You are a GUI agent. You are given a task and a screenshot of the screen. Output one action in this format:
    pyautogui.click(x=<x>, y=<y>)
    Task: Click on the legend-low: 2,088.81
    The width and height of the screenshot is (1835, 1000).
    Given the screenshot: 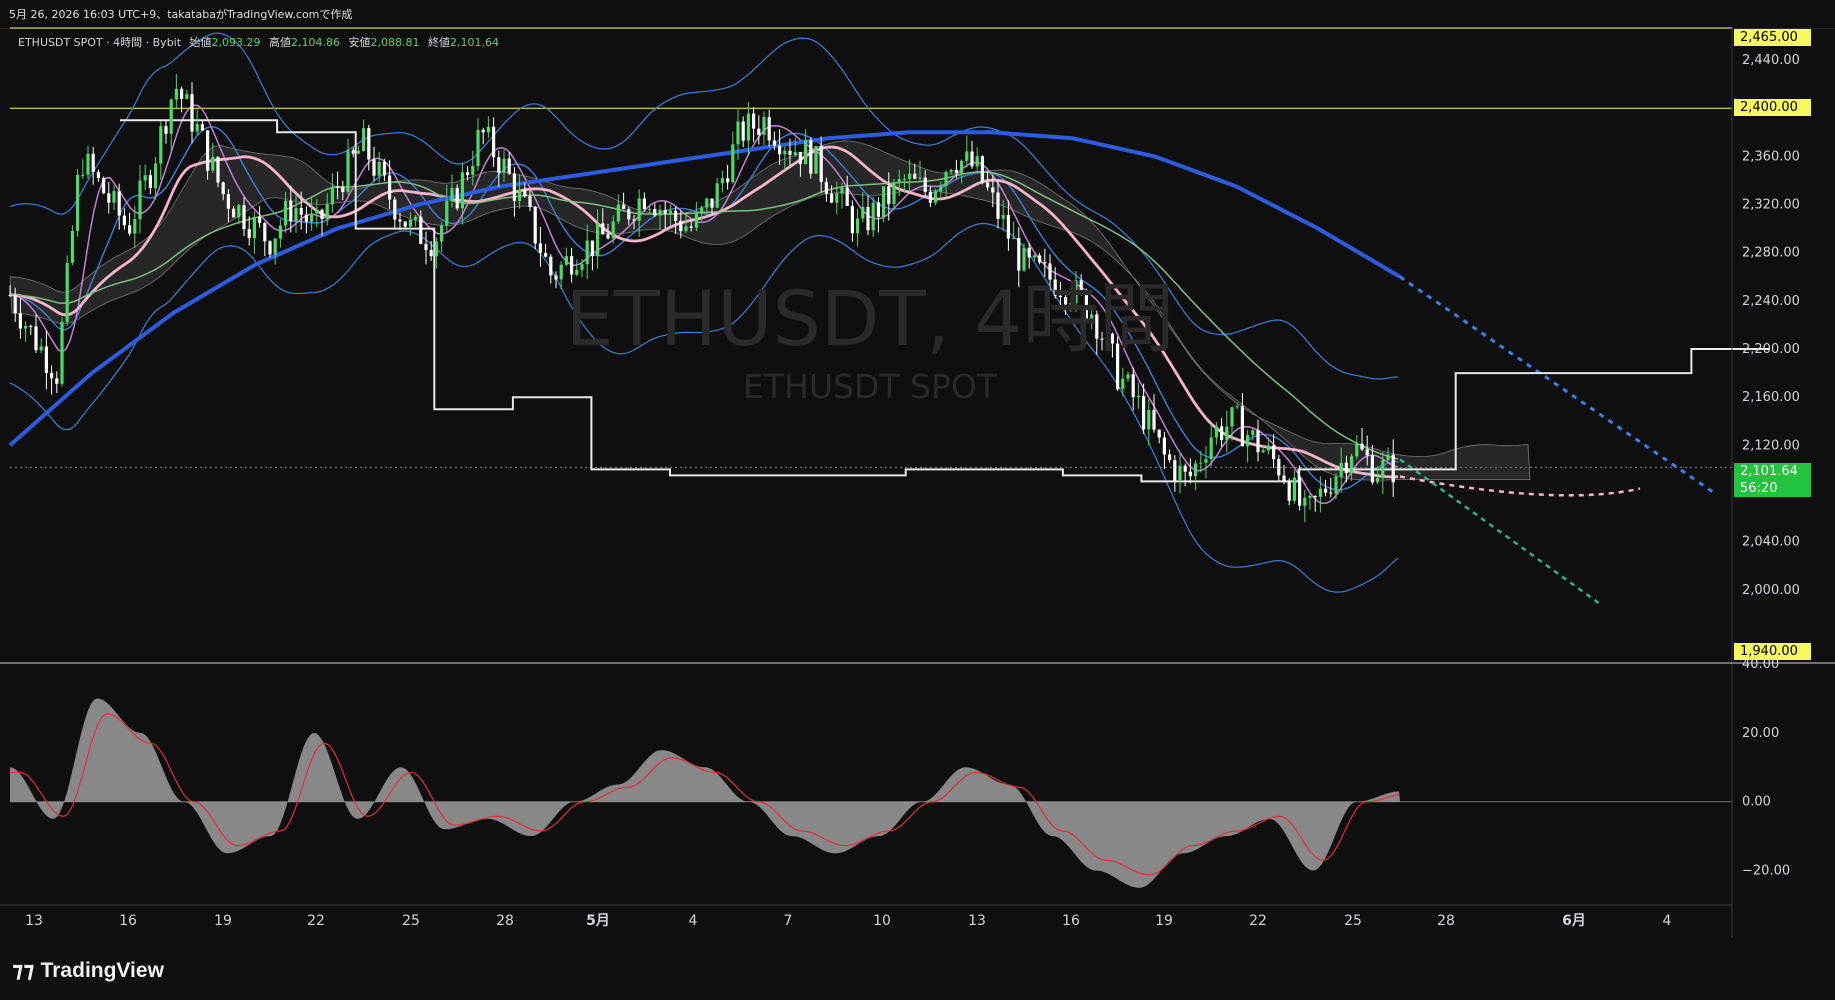 What is the action you would take?
    pyautogui.click(x=395, y=42)
    